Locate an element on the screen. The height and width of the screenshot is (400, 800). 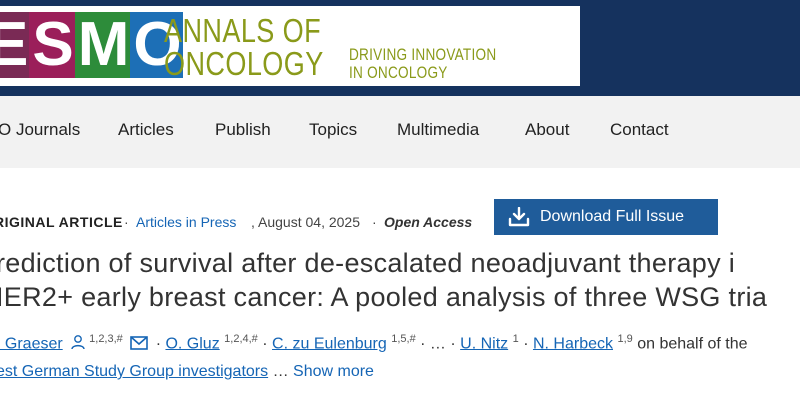
nav-esmo-journals: O Journals is located at coordinates (40, 130).